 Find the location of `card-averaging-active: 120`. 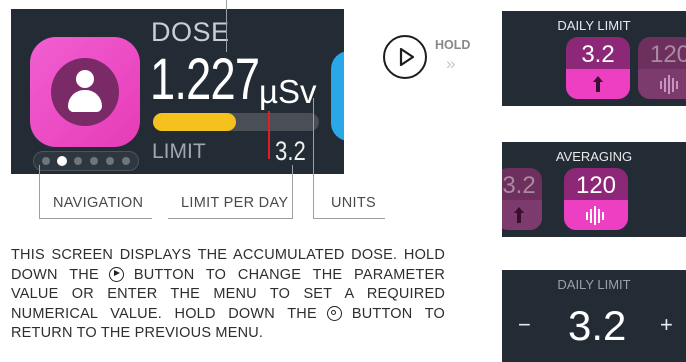

card-averaging-active: 120 is located at coordinates (596, 199).